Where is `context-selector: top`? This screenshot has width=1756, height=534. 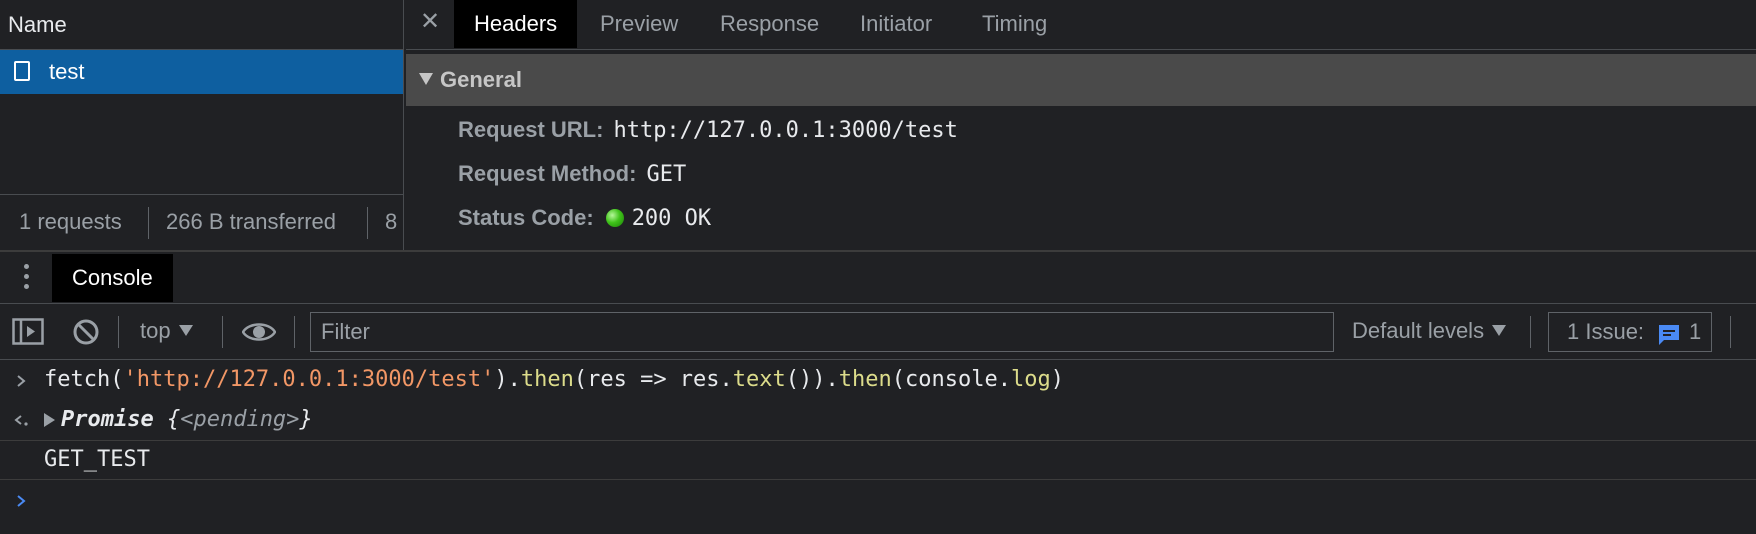 context-selector: top is located at coordinates (166, 331).